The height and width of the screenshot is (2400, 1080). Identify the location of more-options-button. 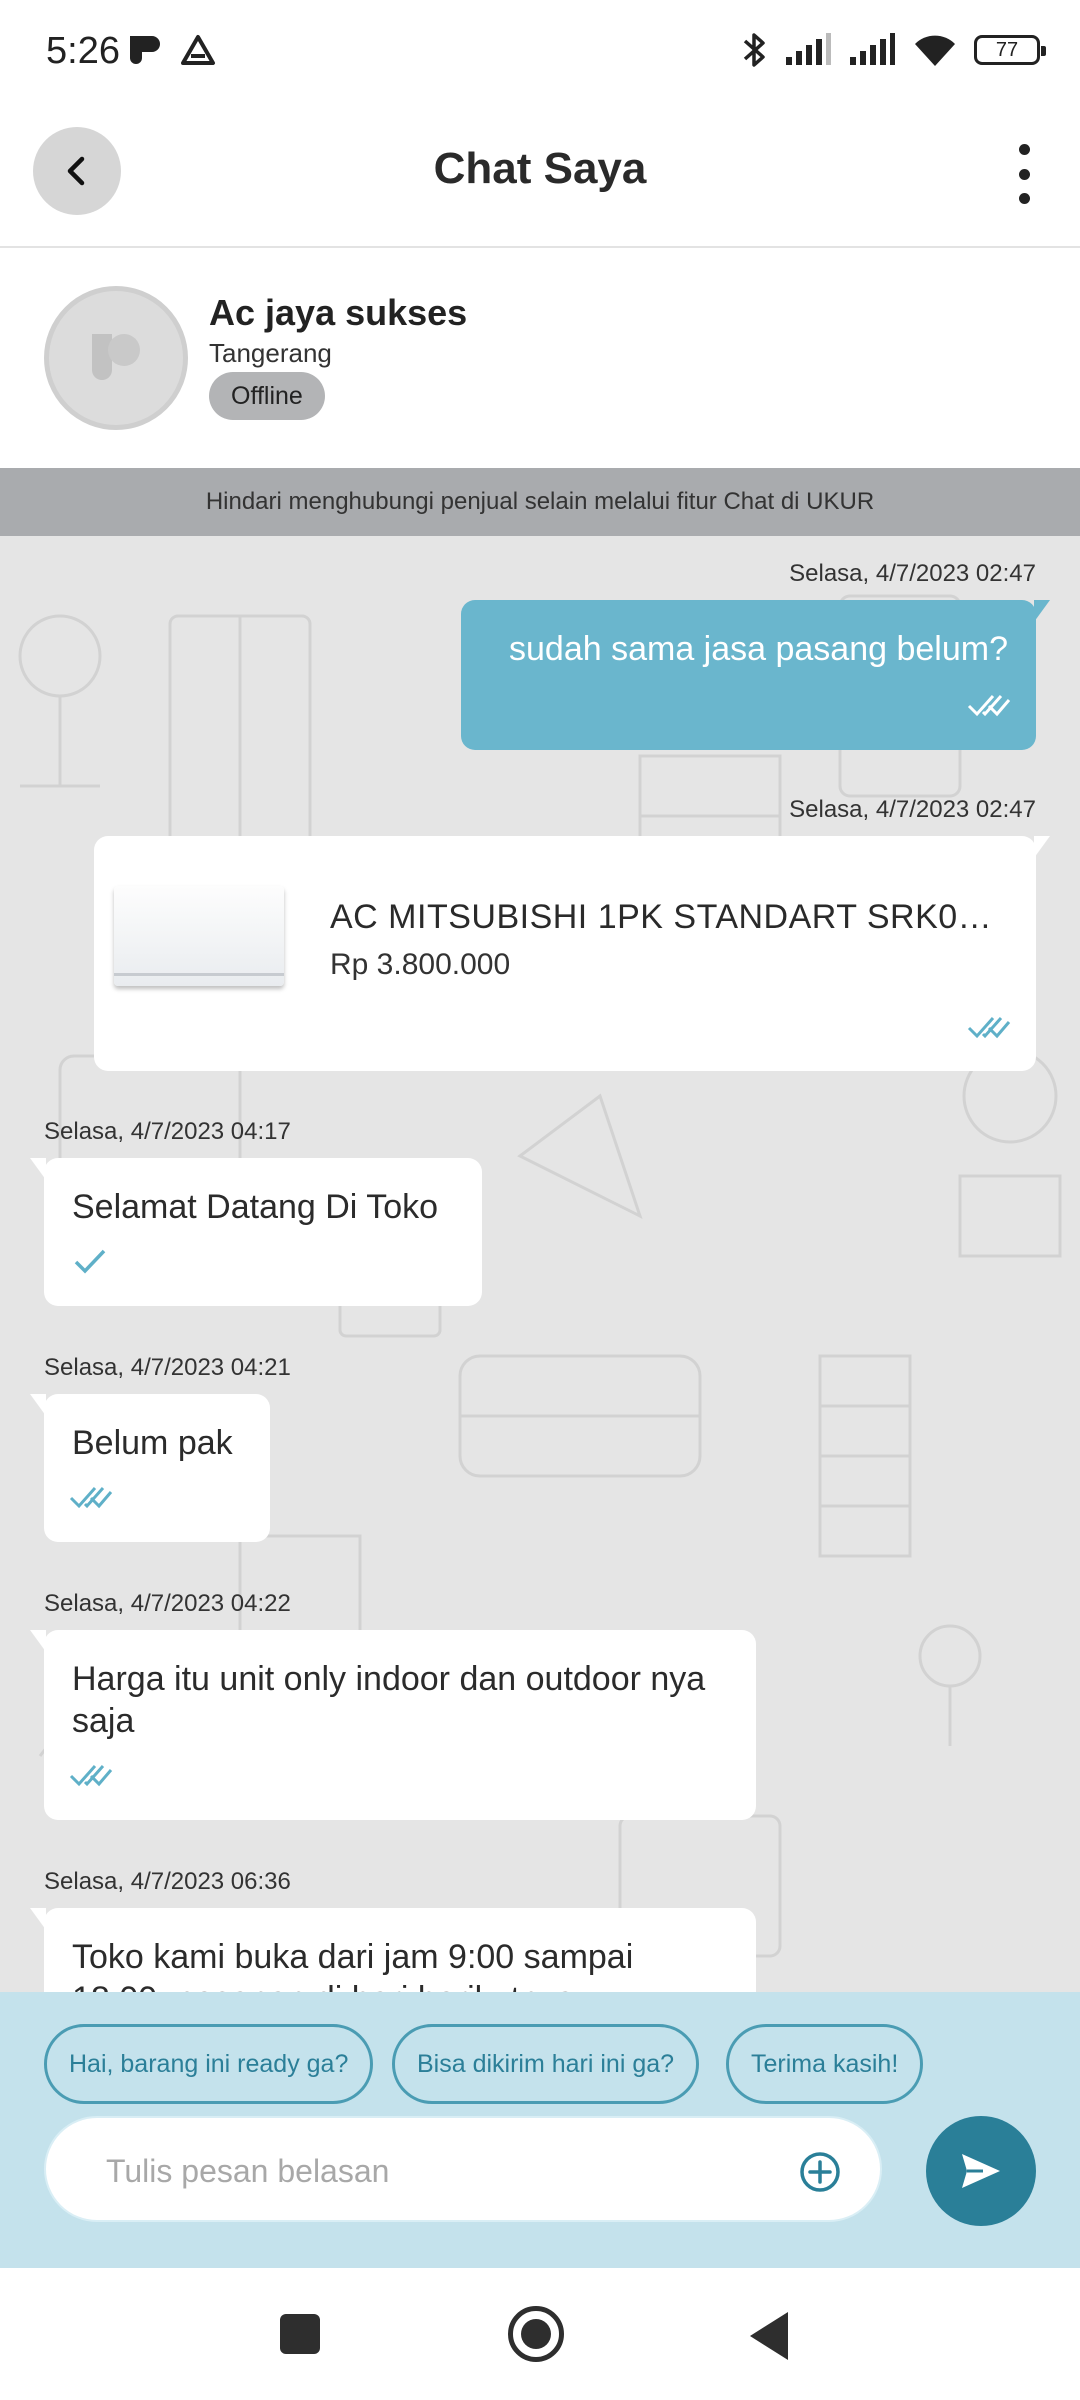
(1024, 174).